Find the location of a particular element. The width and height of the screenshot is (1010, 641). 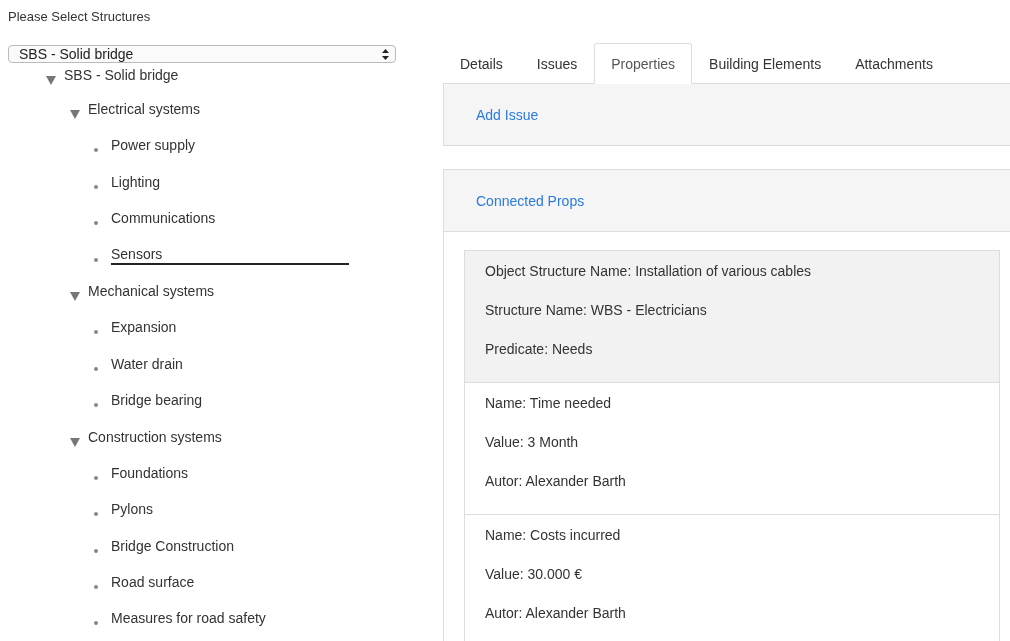

prop-text: Name: Time needed is located at coordinates (549, 403).